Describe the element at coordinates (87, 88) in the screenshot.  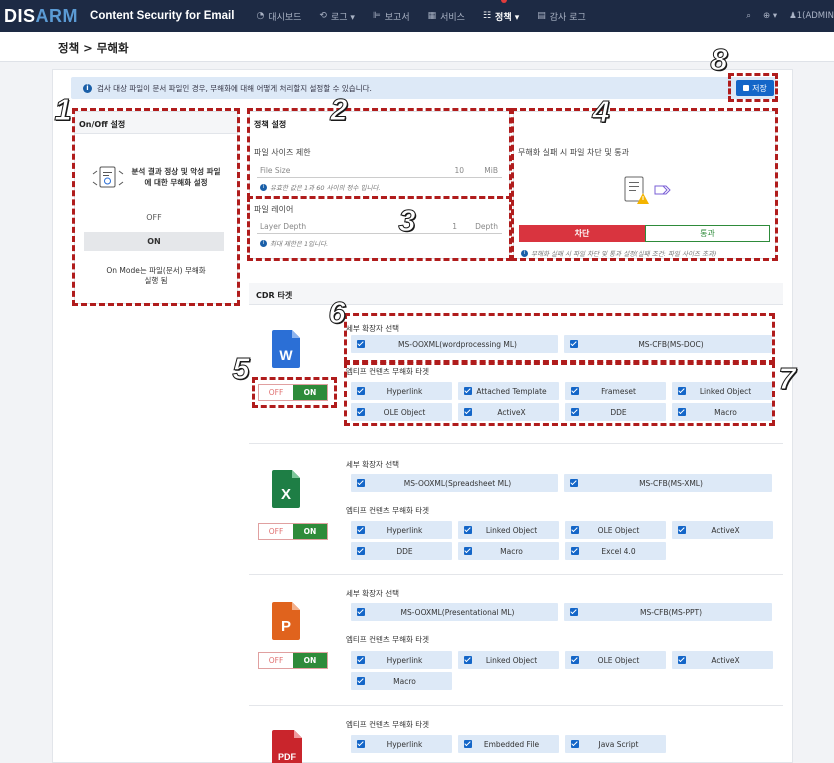
I see `info-icon: i` at that location.